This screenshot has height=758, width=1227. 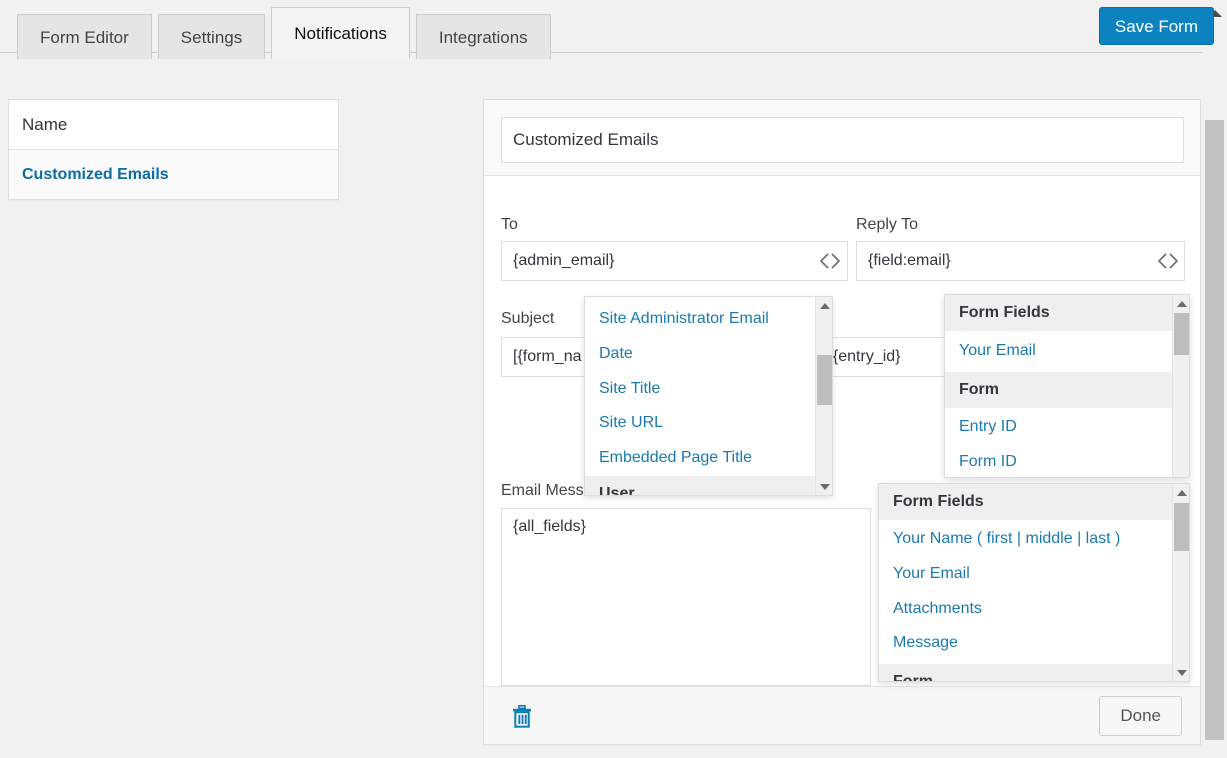 I want to click on dropdown-item: Your Name ( first | middle | last ), so click(x=1025, y=538).